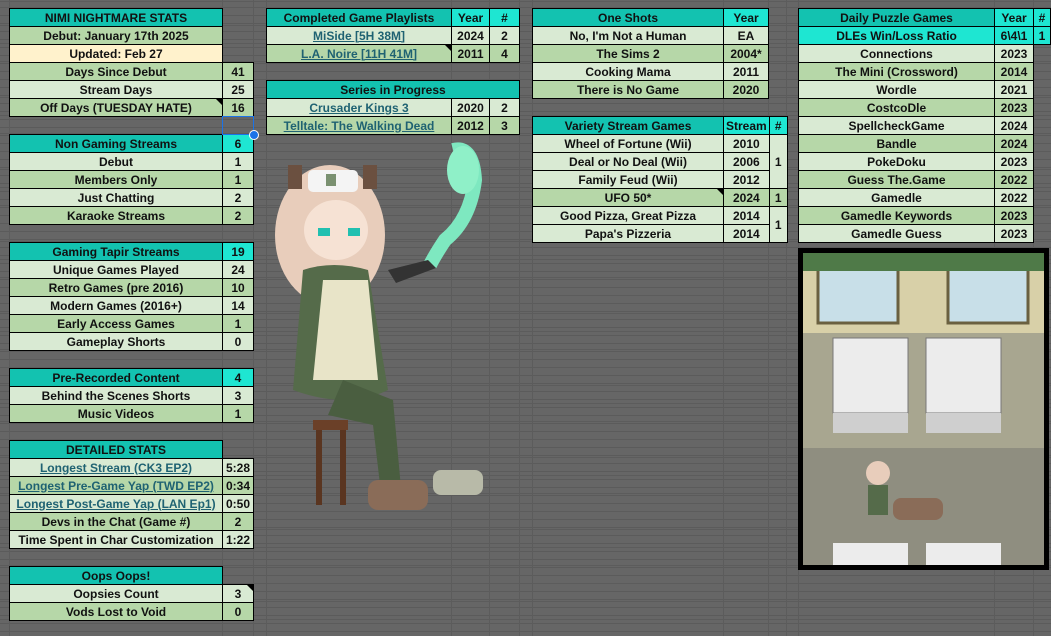 The height and width of the screenshot is (636, 1051). Describe the element at coordinates (896, 197) in the screenshot. I see `cell-label: Gamedle` at that location.